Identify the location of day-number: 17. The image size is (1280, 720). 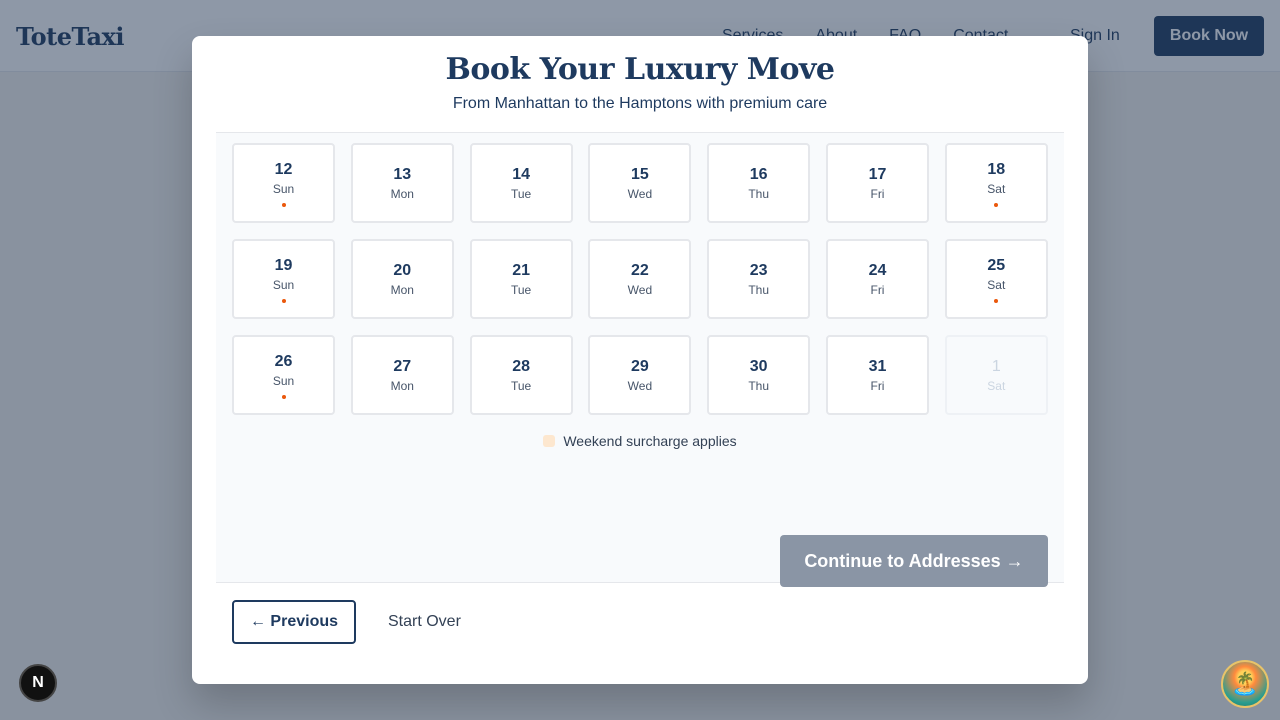
(877, 174).